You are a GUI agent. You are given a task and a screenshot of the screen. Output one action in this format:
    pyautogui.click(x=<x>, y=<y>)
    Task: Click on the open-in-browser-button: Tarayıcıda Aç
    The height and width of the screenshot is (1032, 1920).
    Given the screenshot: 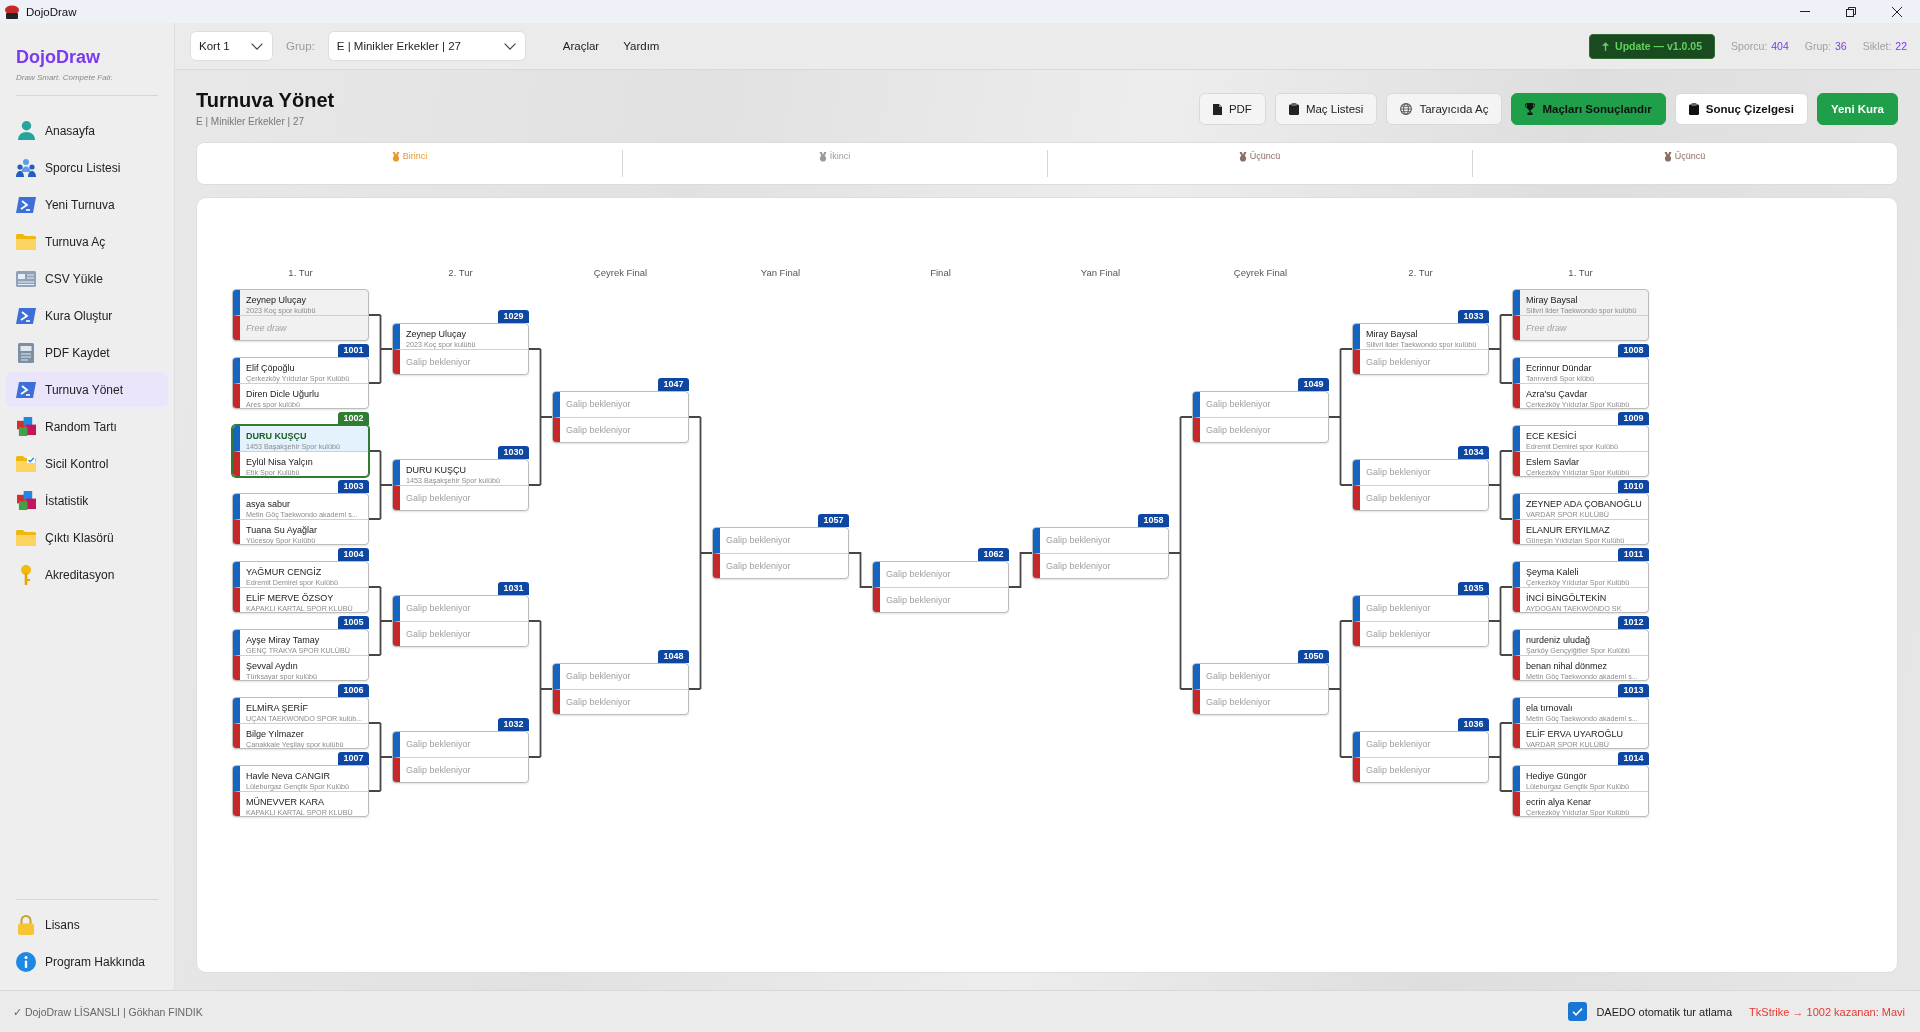 What is the action you would take?
    pyautogui.click(x=1444, y=109)
    